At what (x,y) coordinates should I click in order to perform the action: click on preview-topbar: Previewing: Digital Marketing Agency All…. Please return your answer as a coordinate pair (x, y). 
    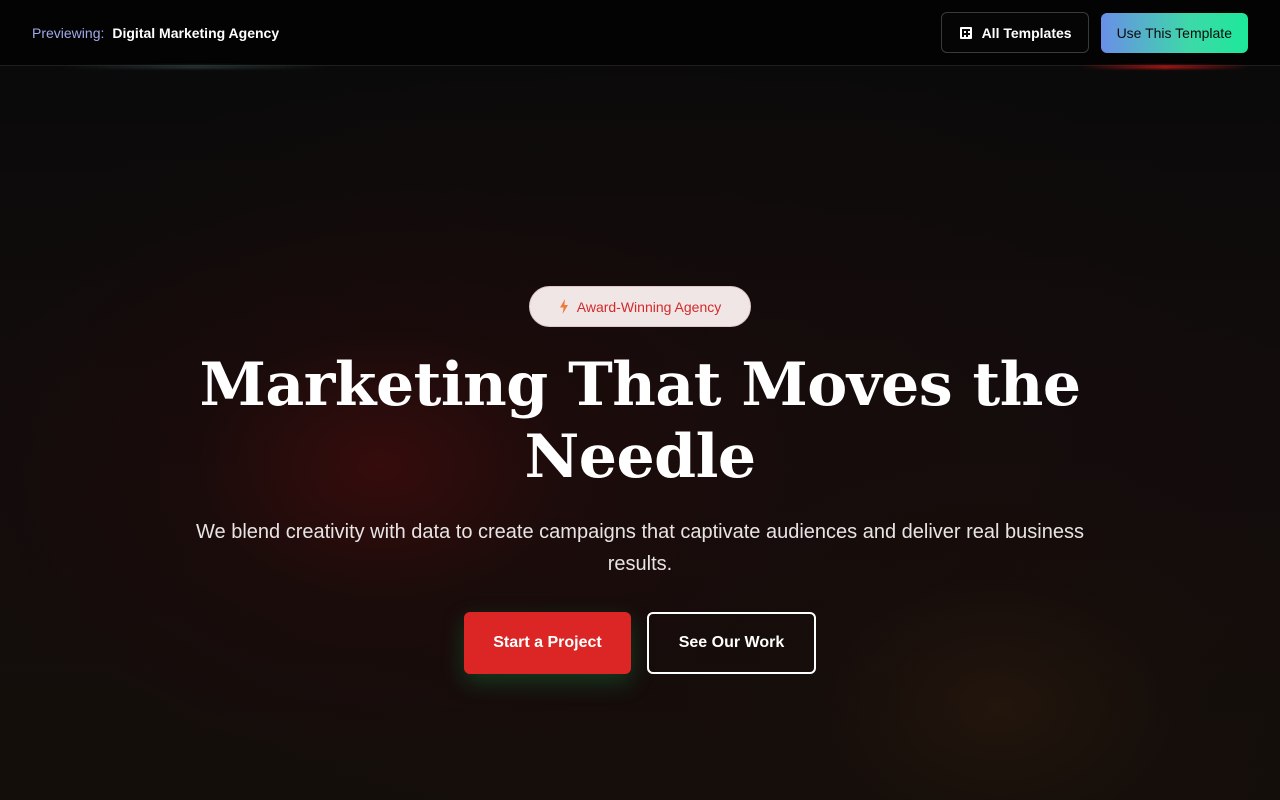
    Looking at the image, I should click on (640, 34).